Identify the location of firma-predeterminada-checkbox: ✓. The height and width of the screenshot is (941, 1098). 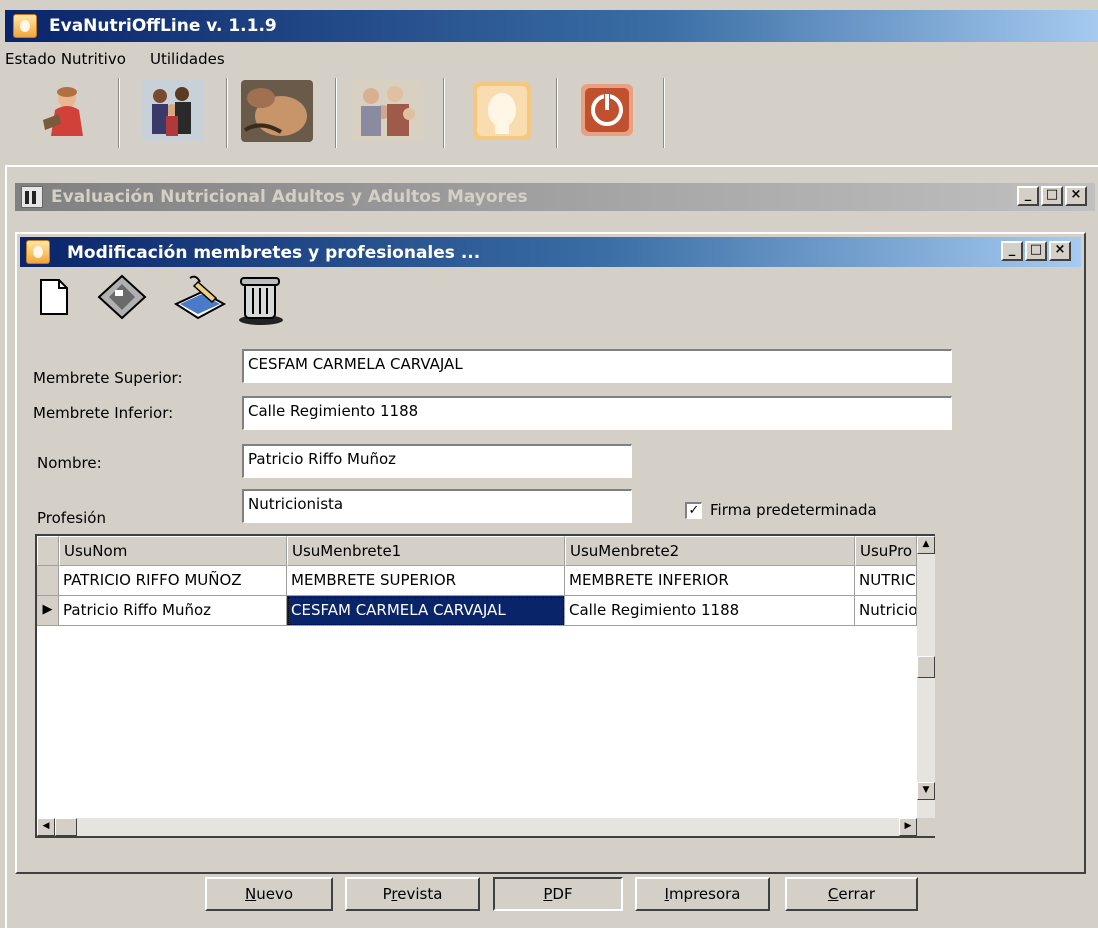
(693, 510).